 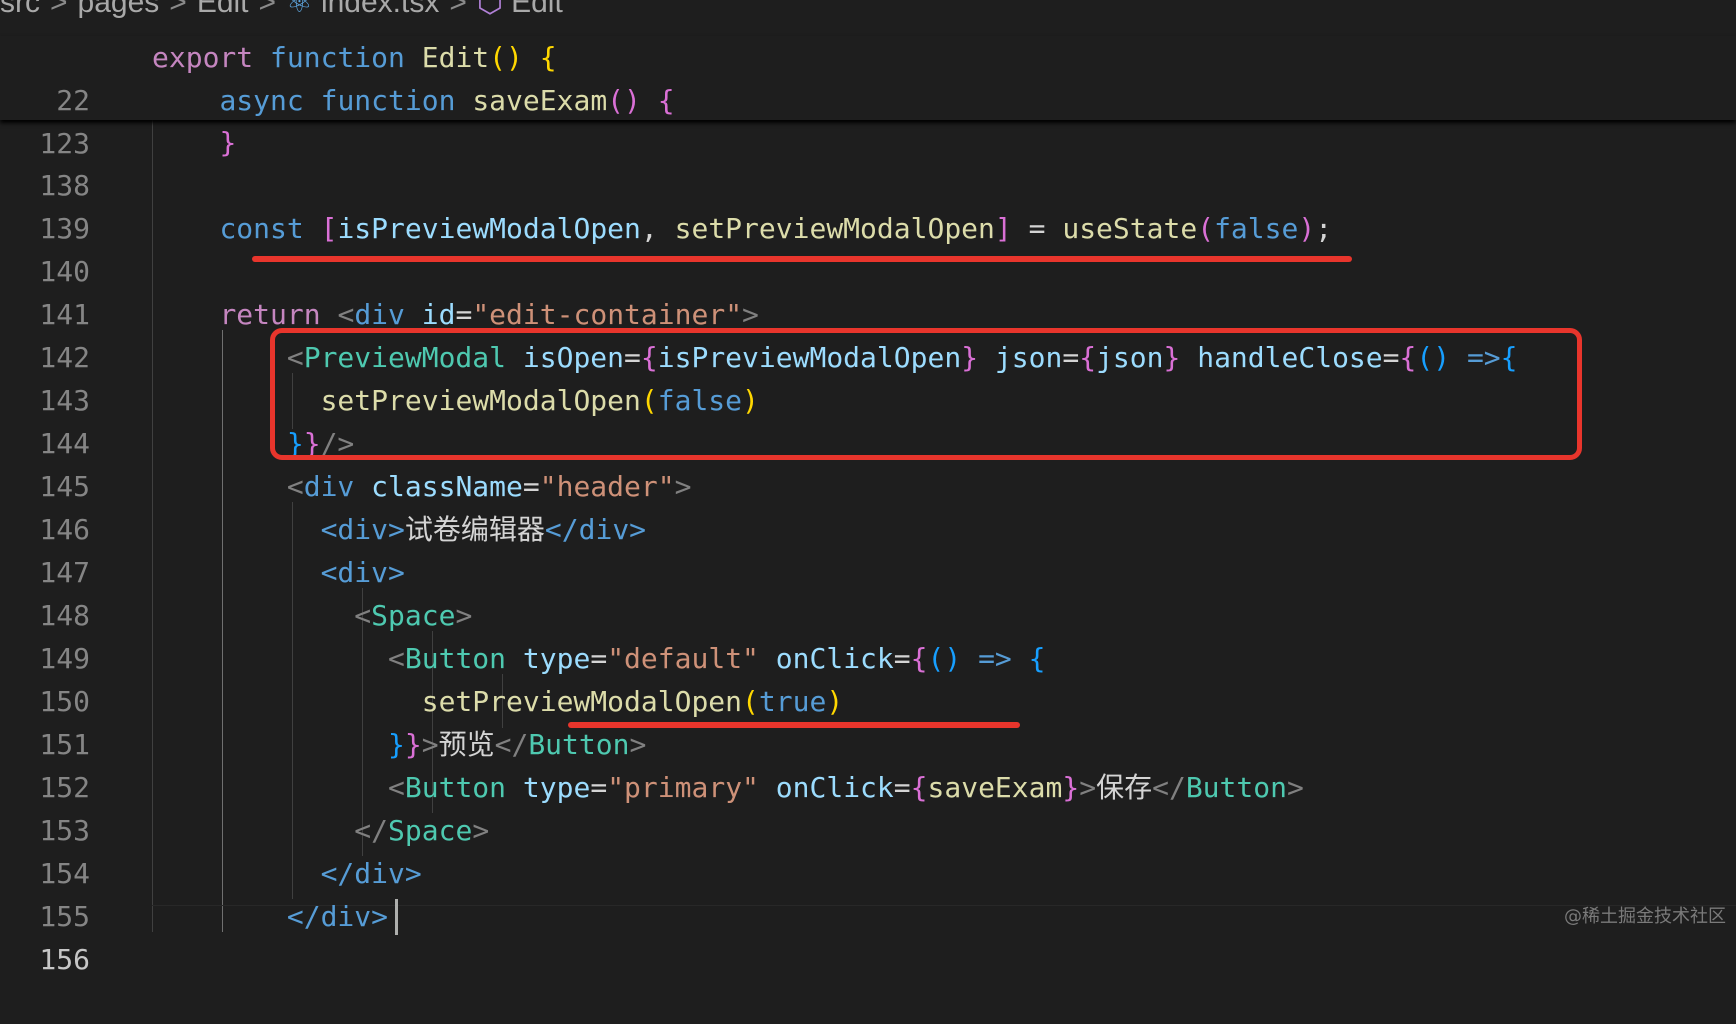 I want to click on function-name: saveExam, so click(x=540, y=100).